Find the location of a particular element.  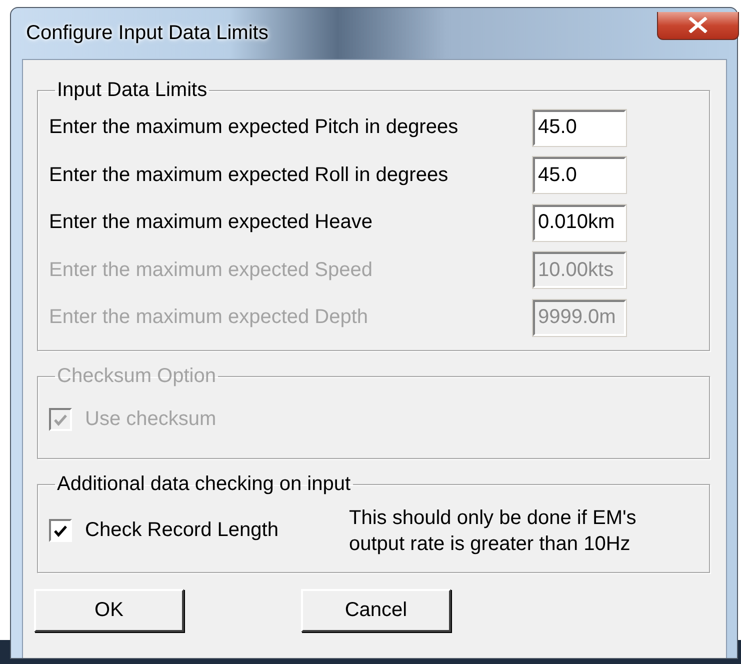

close-button is located at coordinates (698, 26).